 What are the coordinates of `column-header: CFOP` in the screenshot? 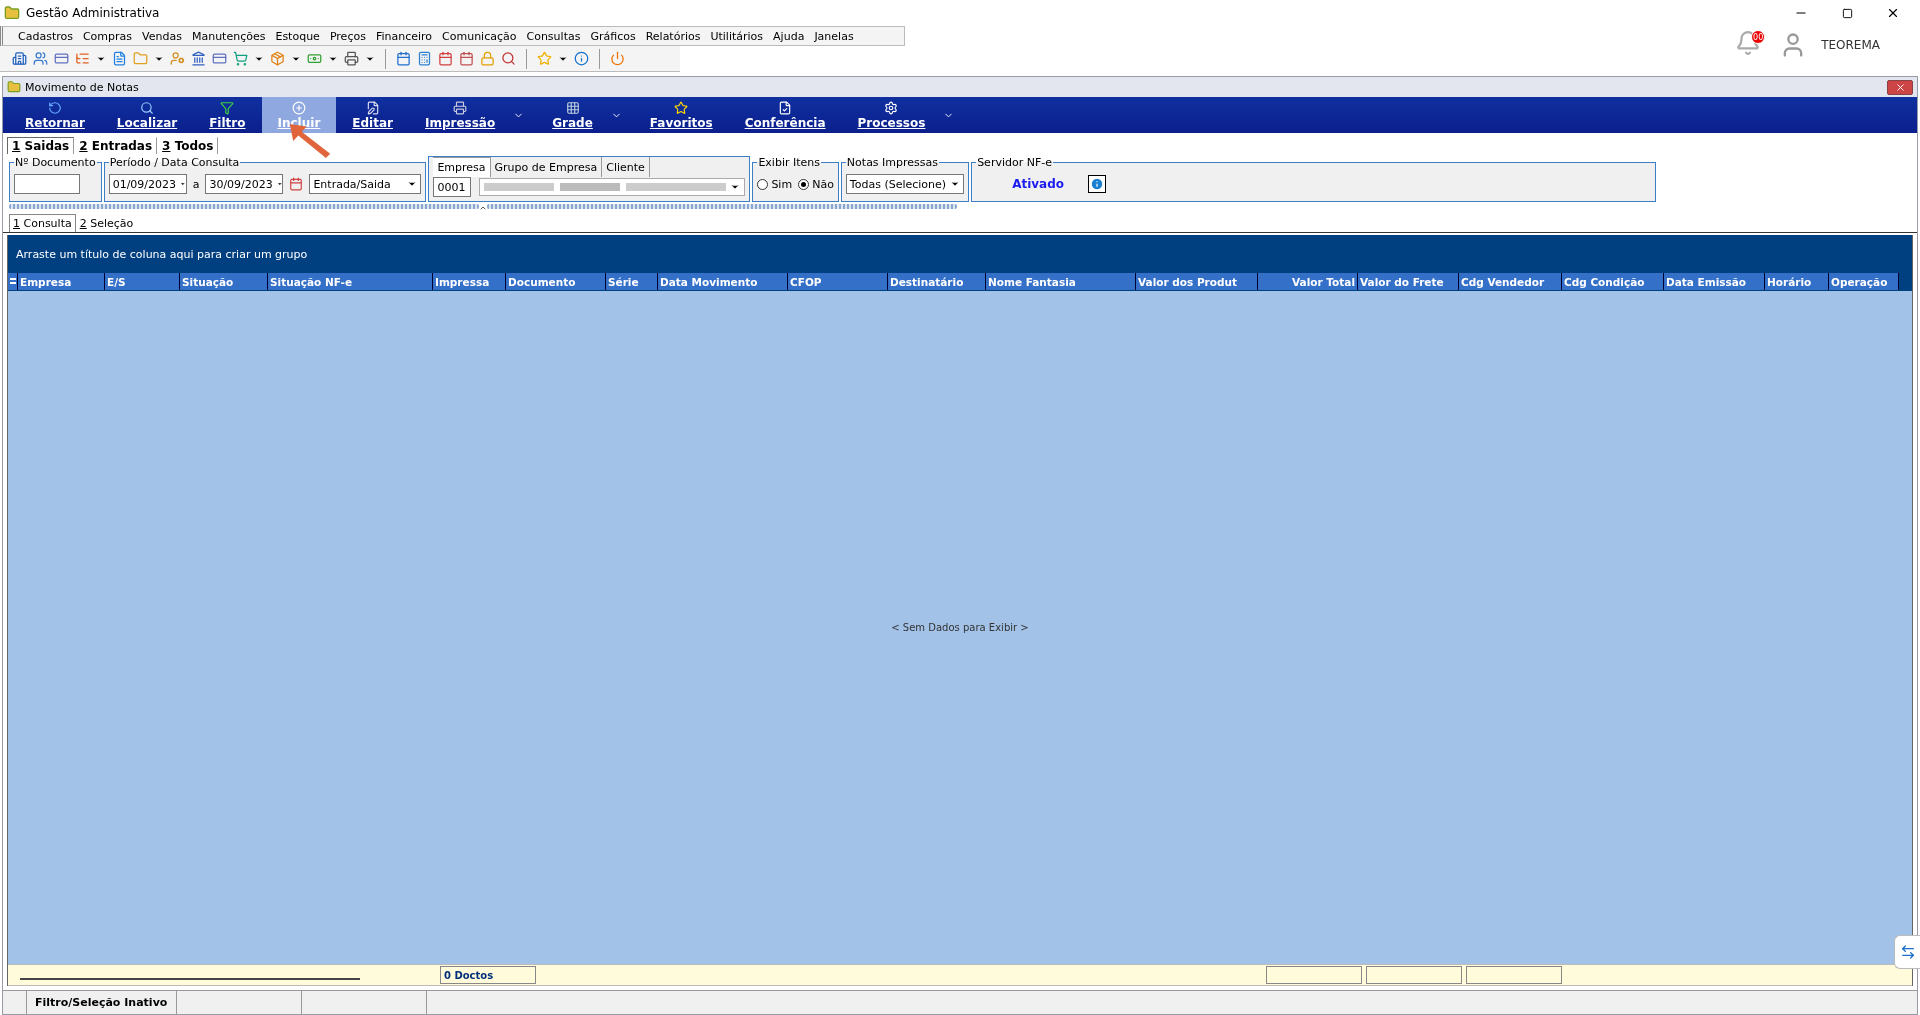 It's located at (838, 281).